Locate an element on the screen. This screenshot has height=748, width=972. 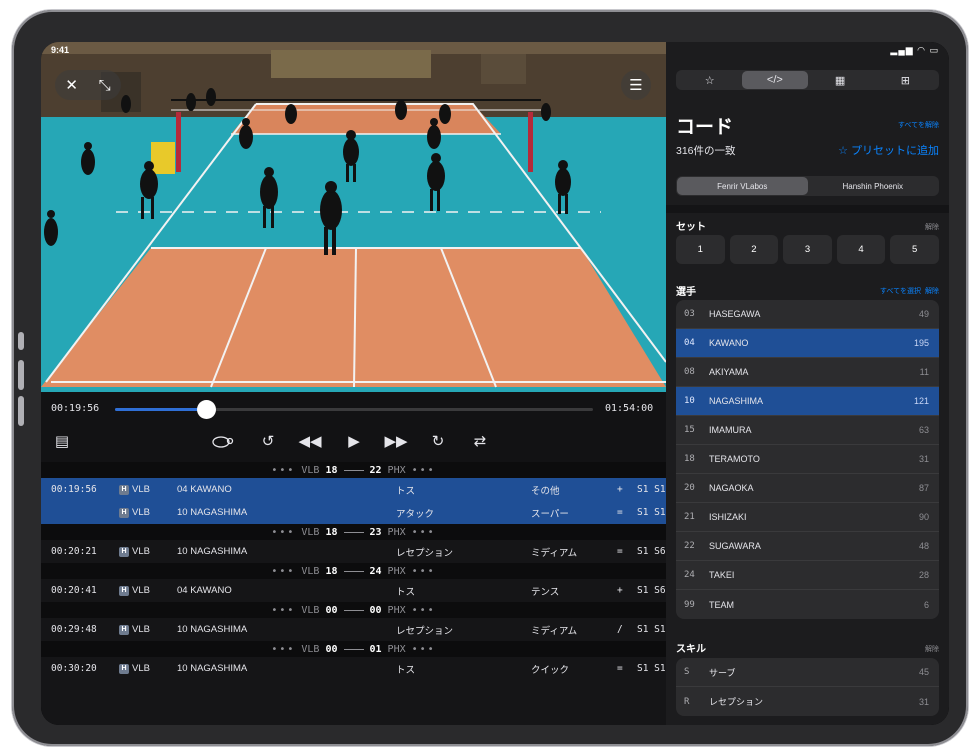
team-option: Hanshin Phoenix is located at coordinates (873, 186).